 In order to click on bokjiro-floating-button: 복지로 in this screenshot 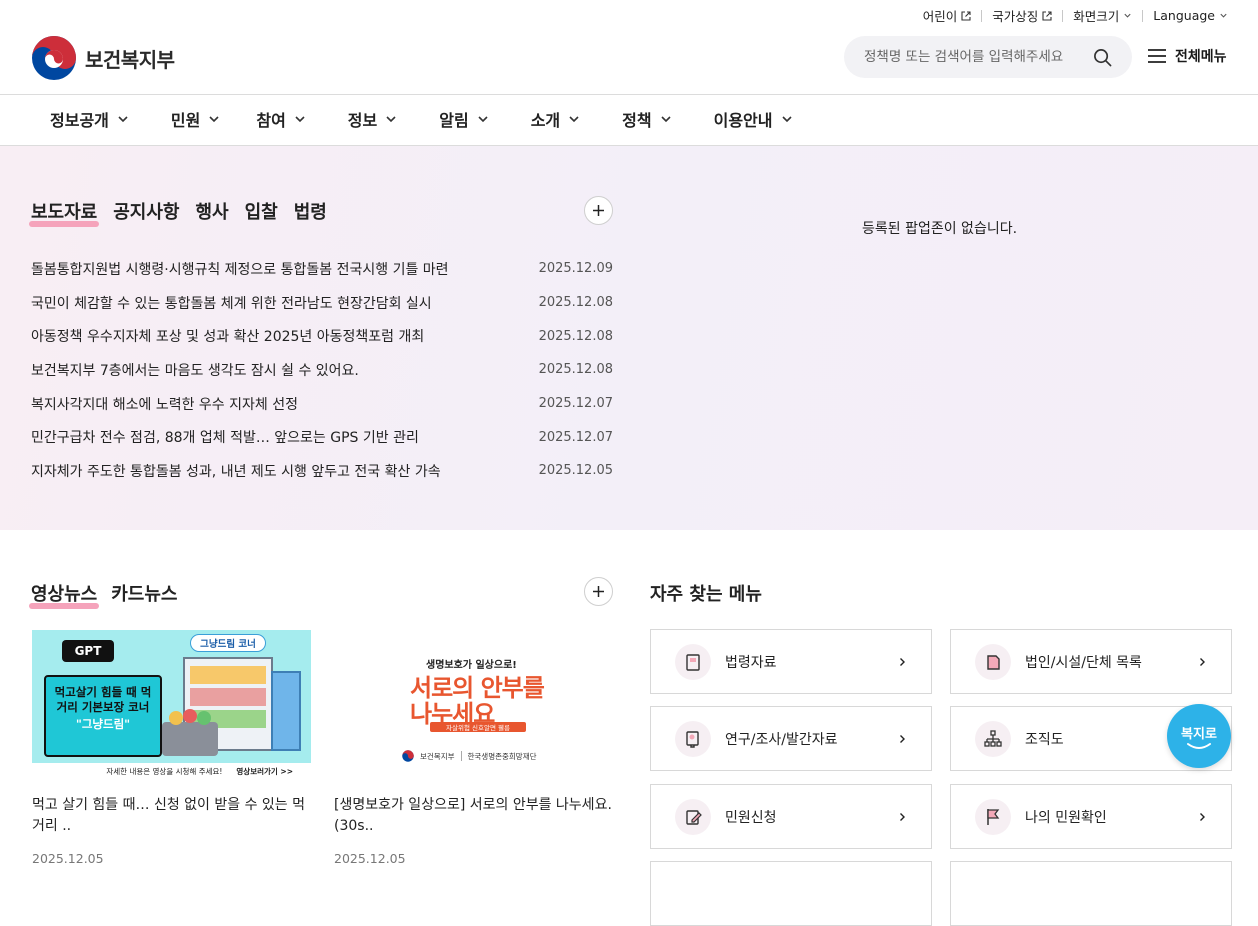, I will do `click(1199, 736)`.